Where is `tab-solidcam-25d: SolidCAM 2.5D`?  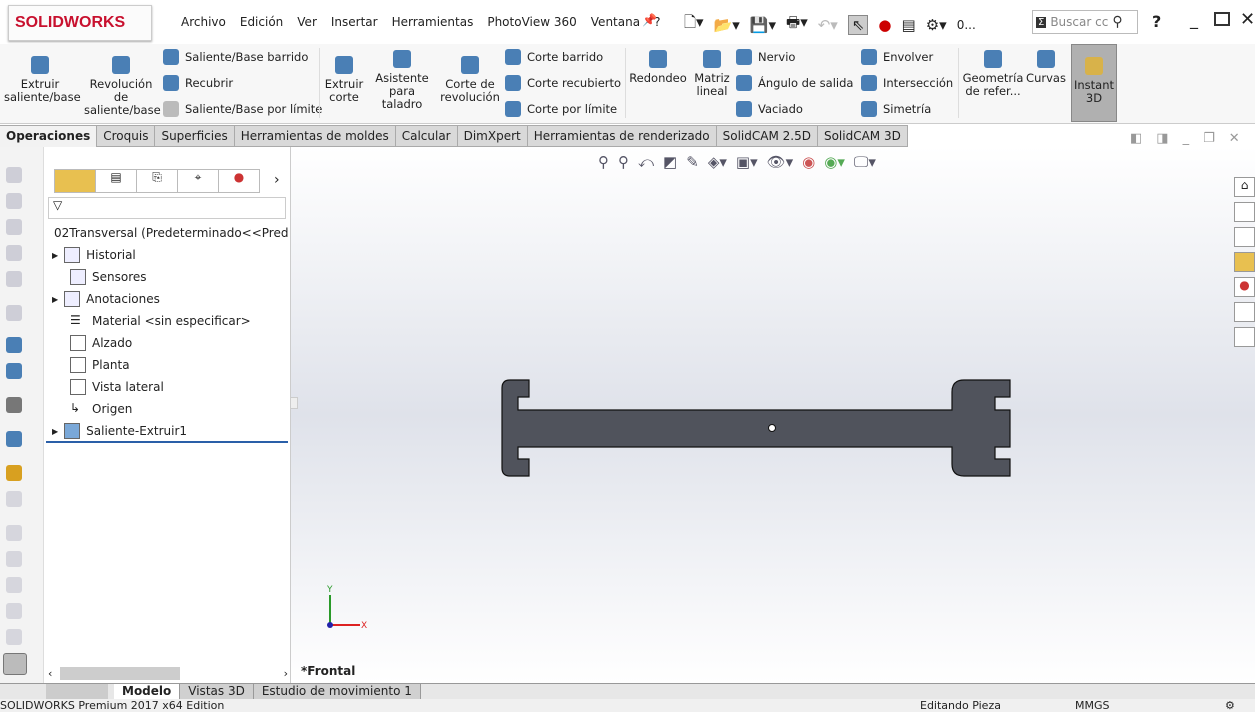
tab-solidcam-25d: SolidCAM 2.5D is located at coordinates (767, 136).